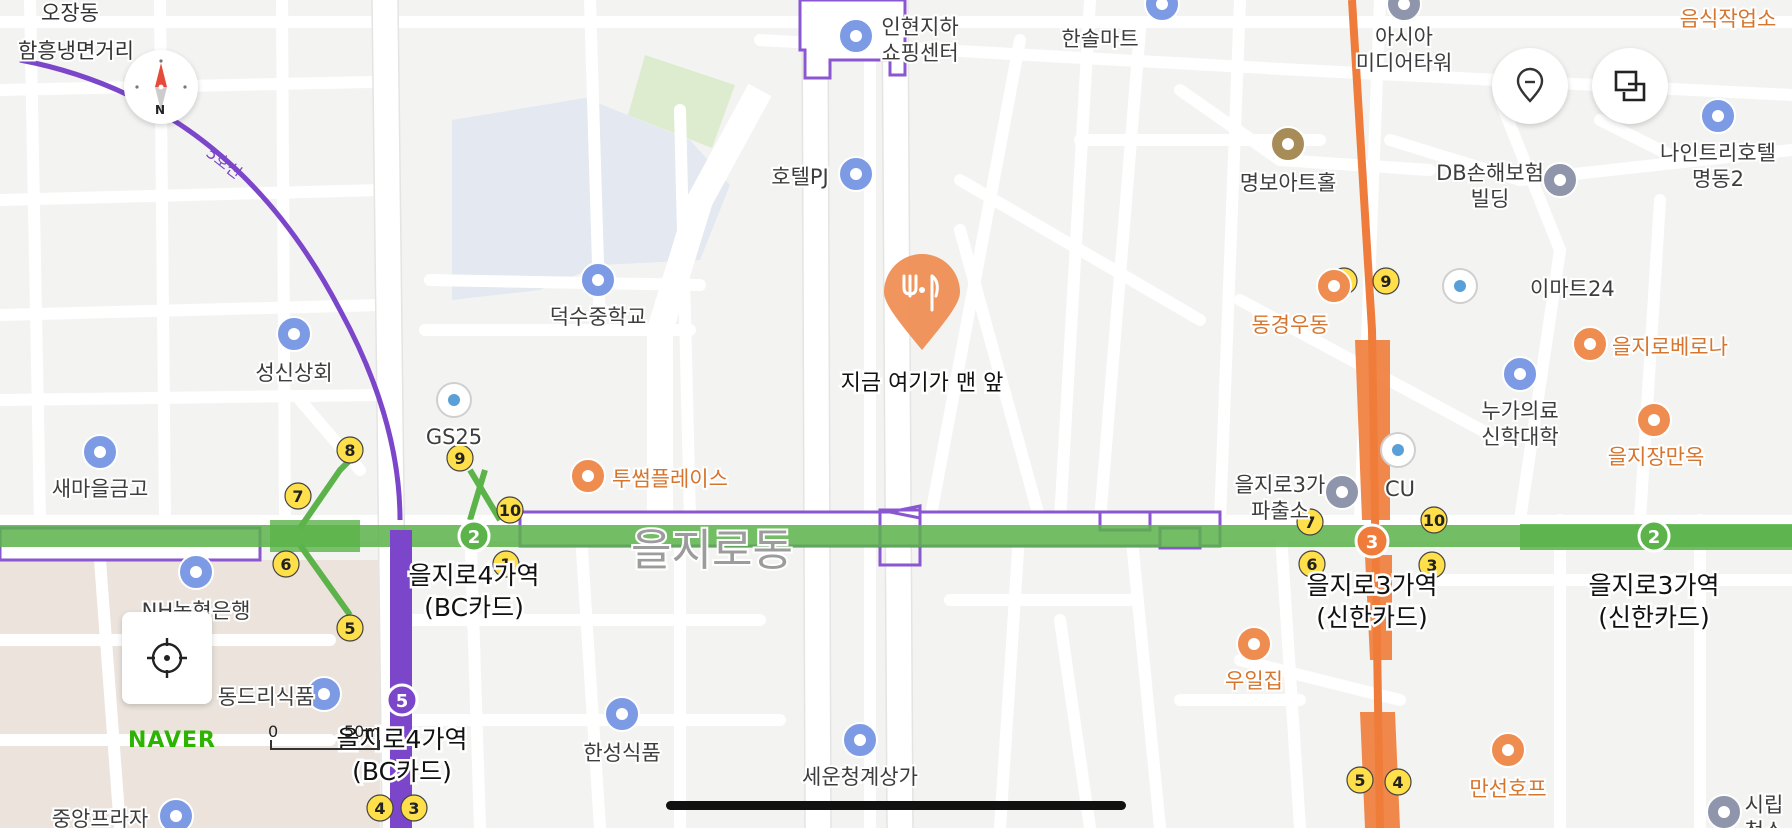 Image resolution: width=1792 pixels, height=828 pixels. I want to click on svg-text: 세운청계상가, so click(860, 777).